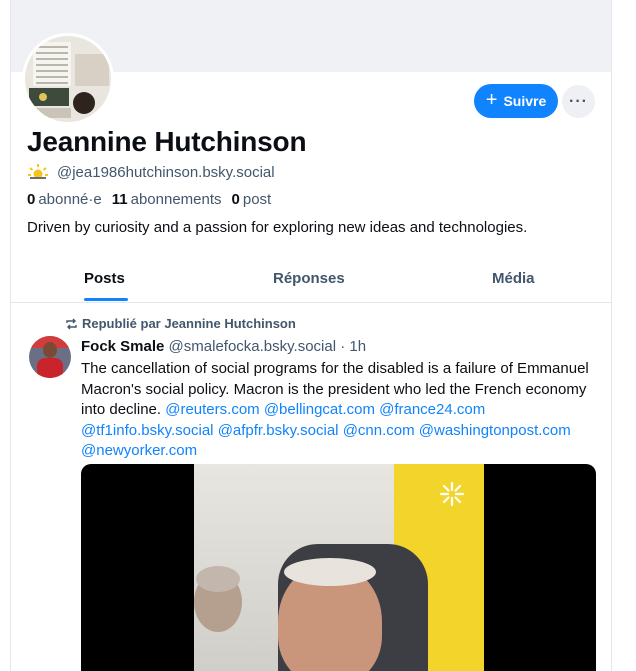  What do you see at coordinates (495, 430) in the screenshot?
I see `mention-link: @washingtonpost.com` at bounding box center [495, 430].